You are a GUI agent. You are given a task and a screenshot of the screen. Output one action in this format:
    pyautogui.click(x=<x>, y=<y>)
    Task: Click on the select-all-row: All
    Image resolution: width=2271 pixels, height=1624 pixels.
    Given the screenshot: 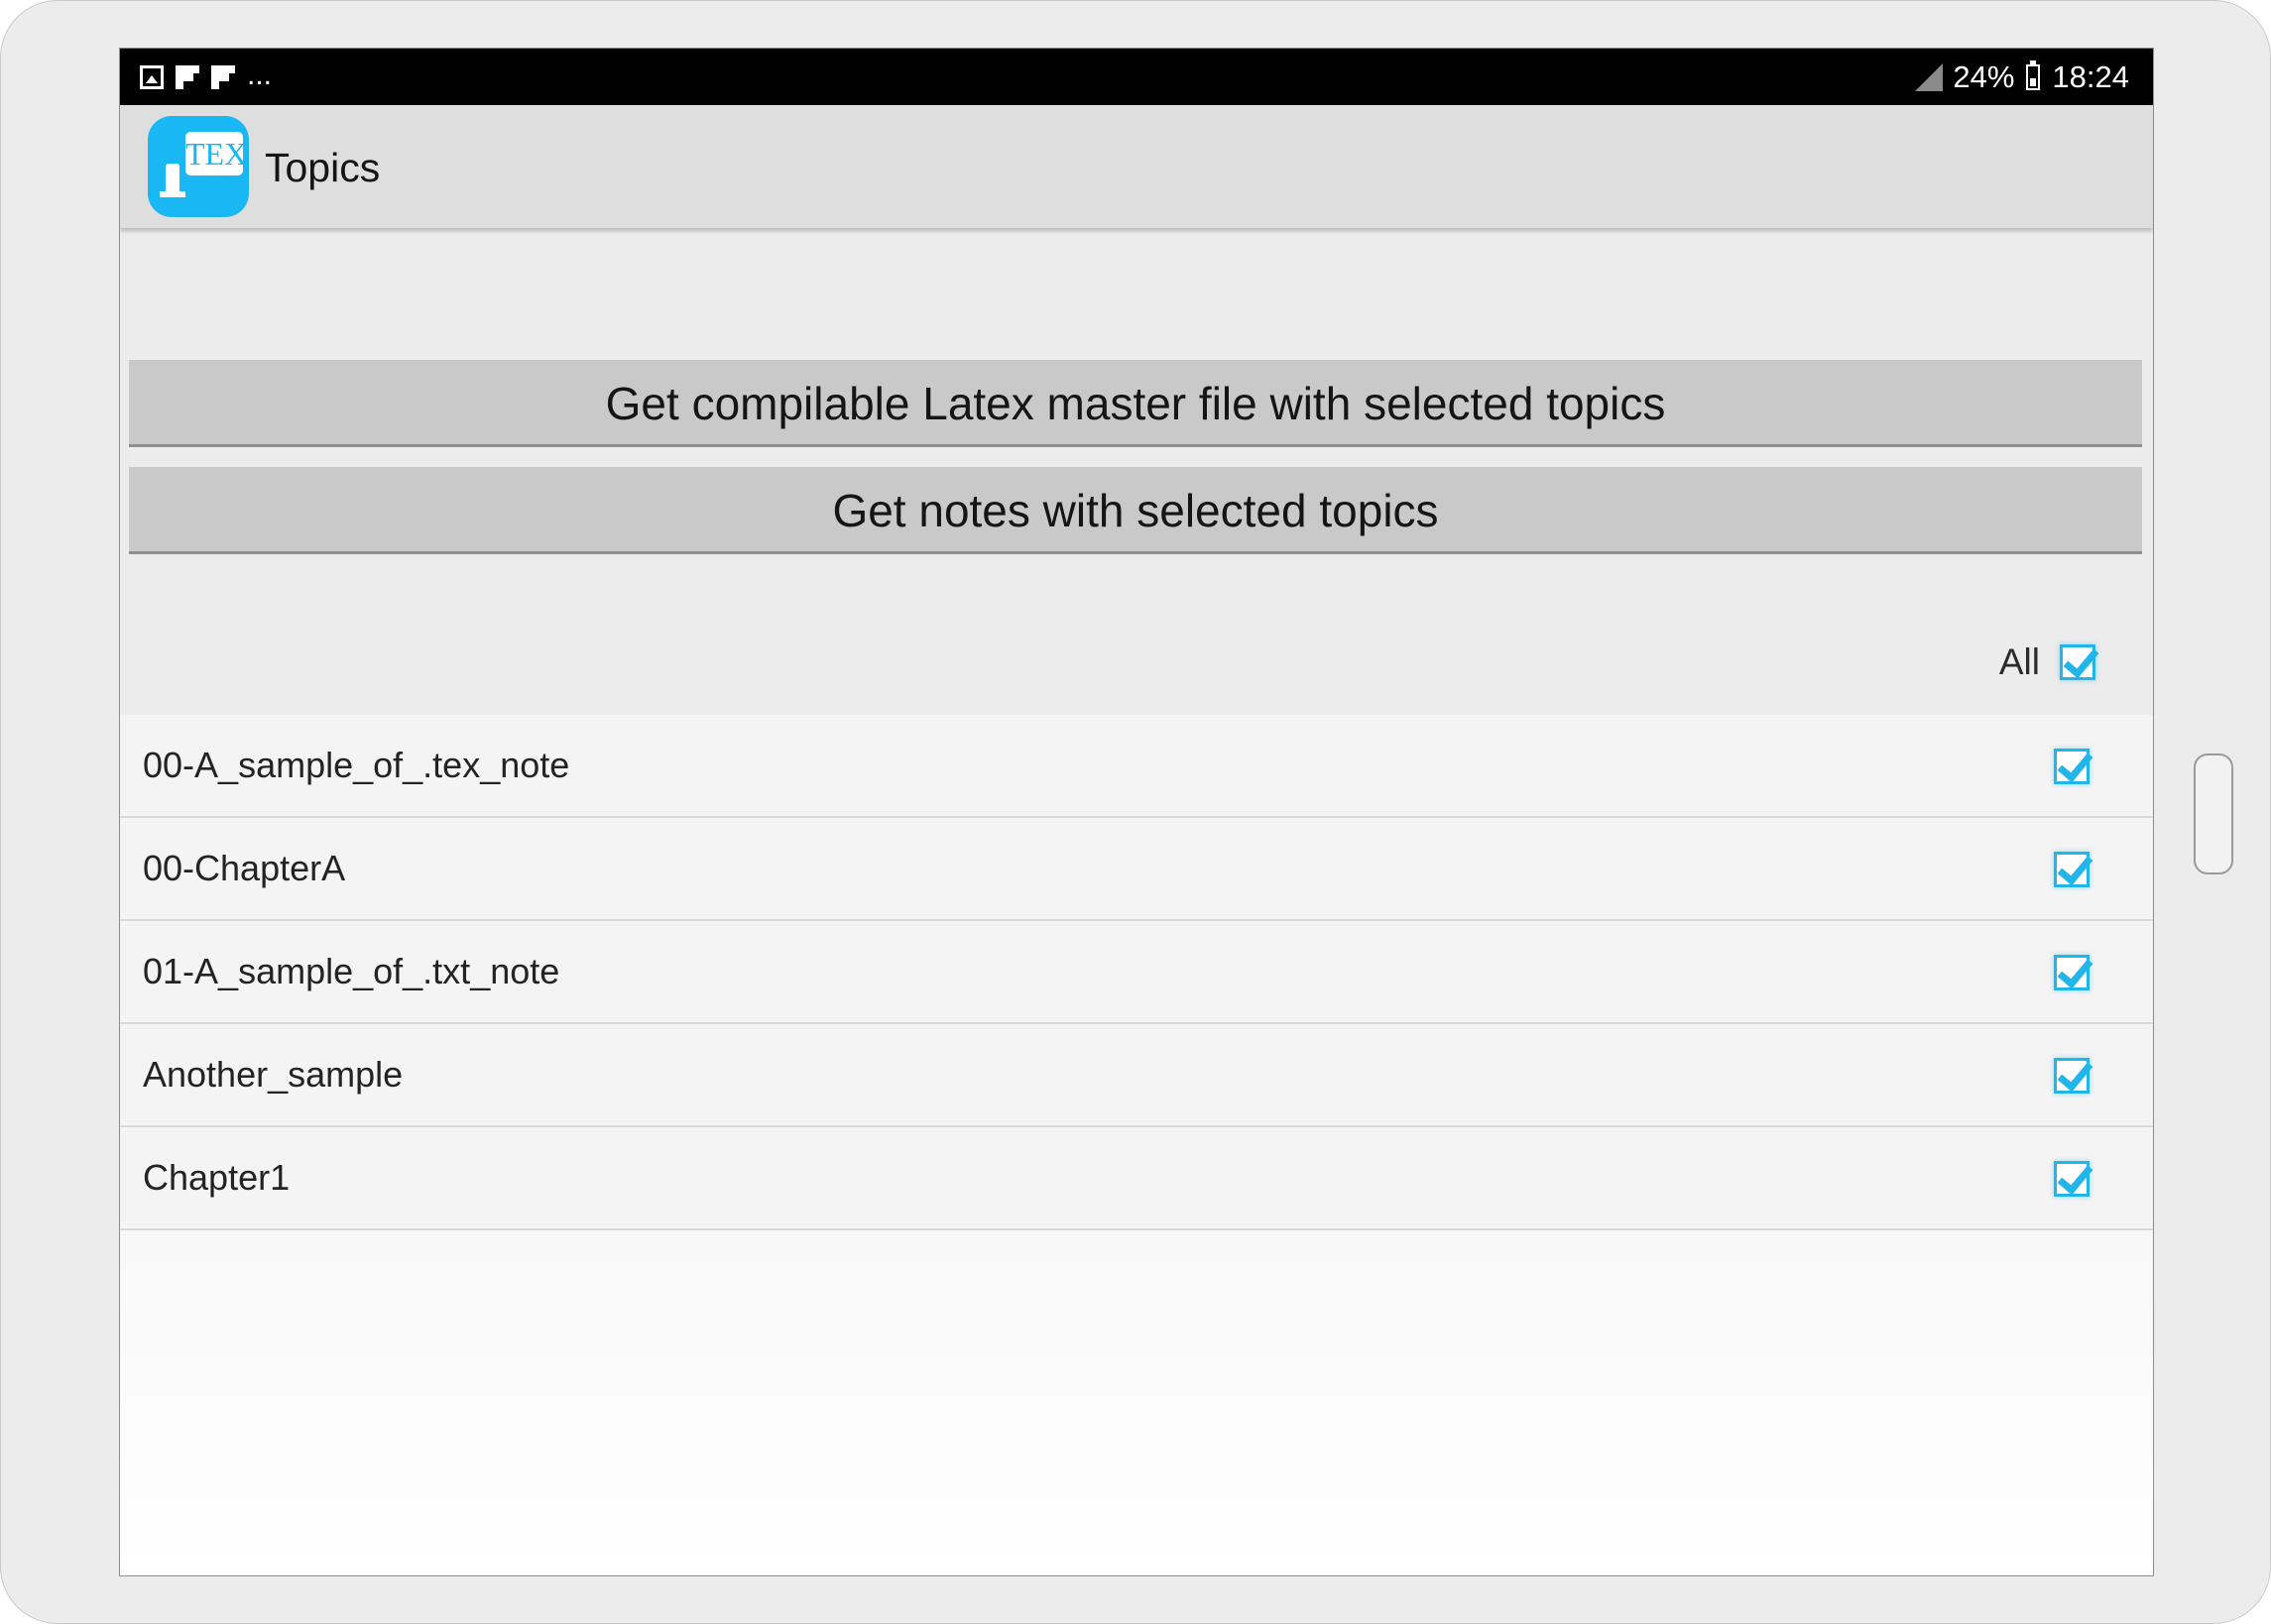 What is the action you would take?
    pyautogui.click(x=2047, y=662)
    